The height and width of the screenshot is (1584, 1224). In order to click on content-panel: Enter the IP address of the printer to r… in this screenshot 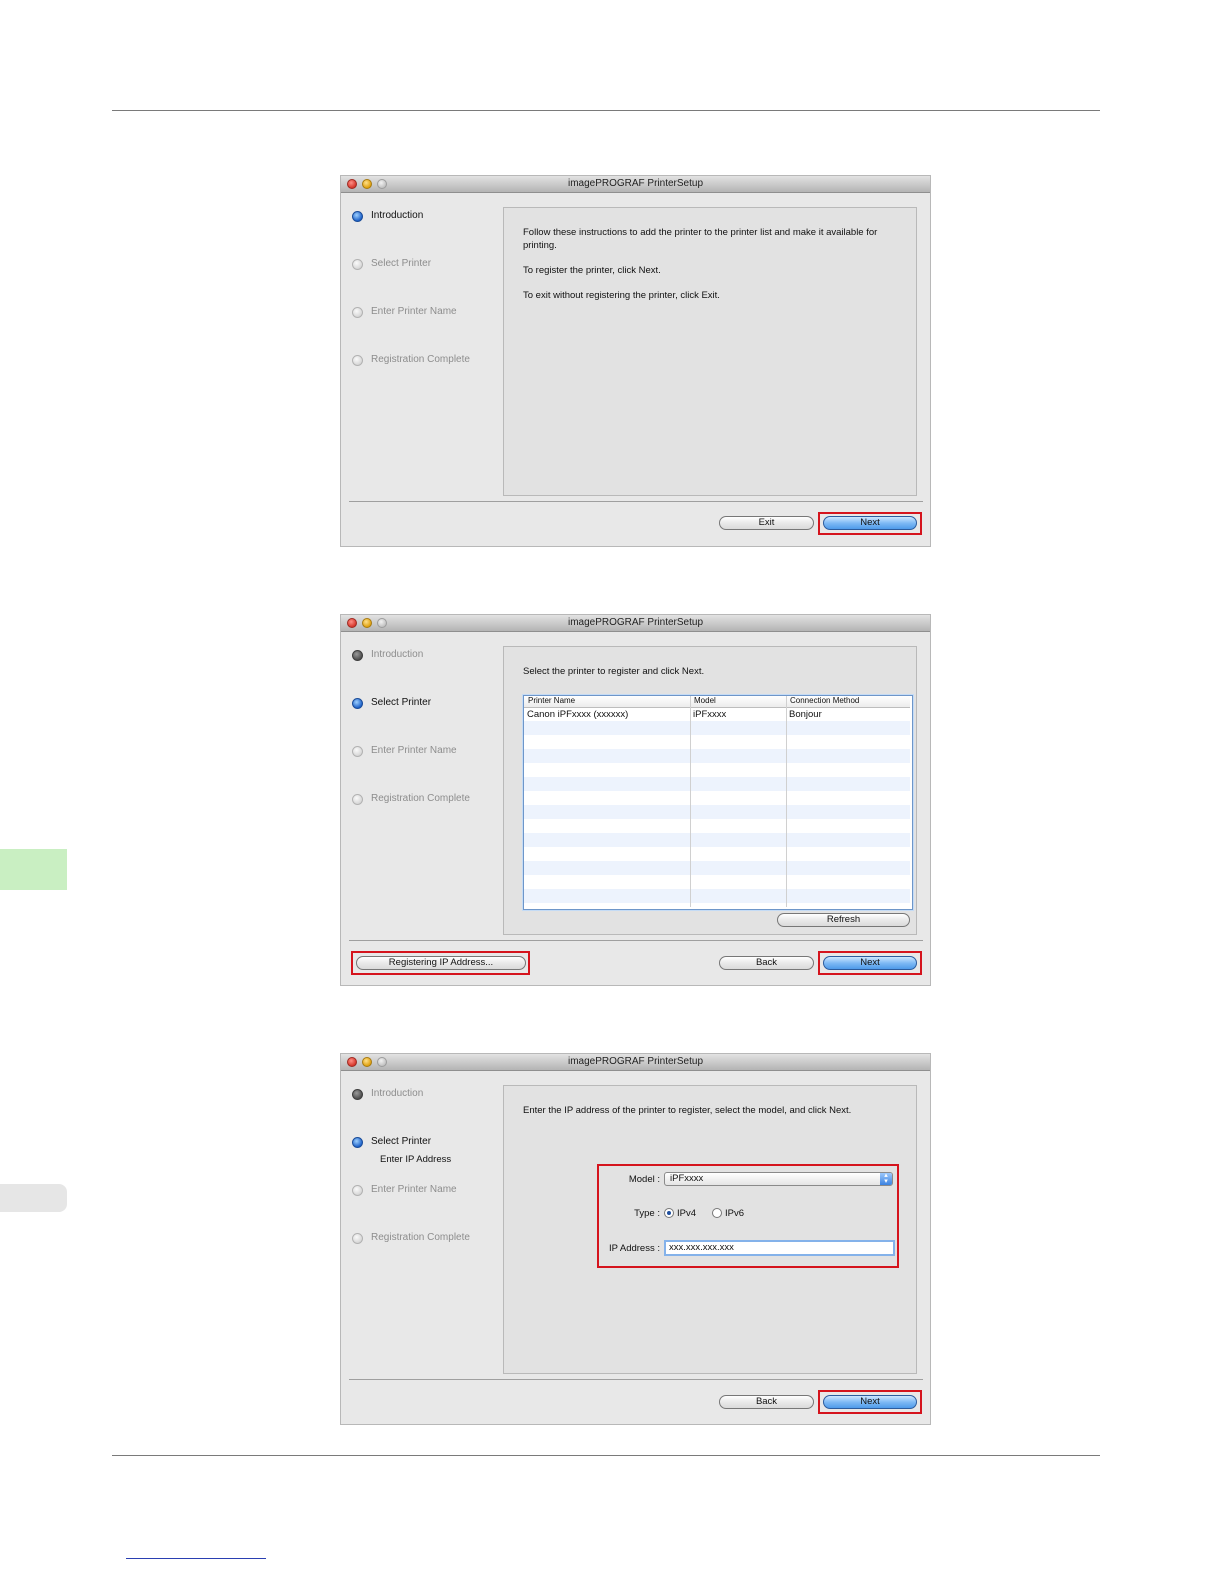, I will do `click(710, 1229)`.